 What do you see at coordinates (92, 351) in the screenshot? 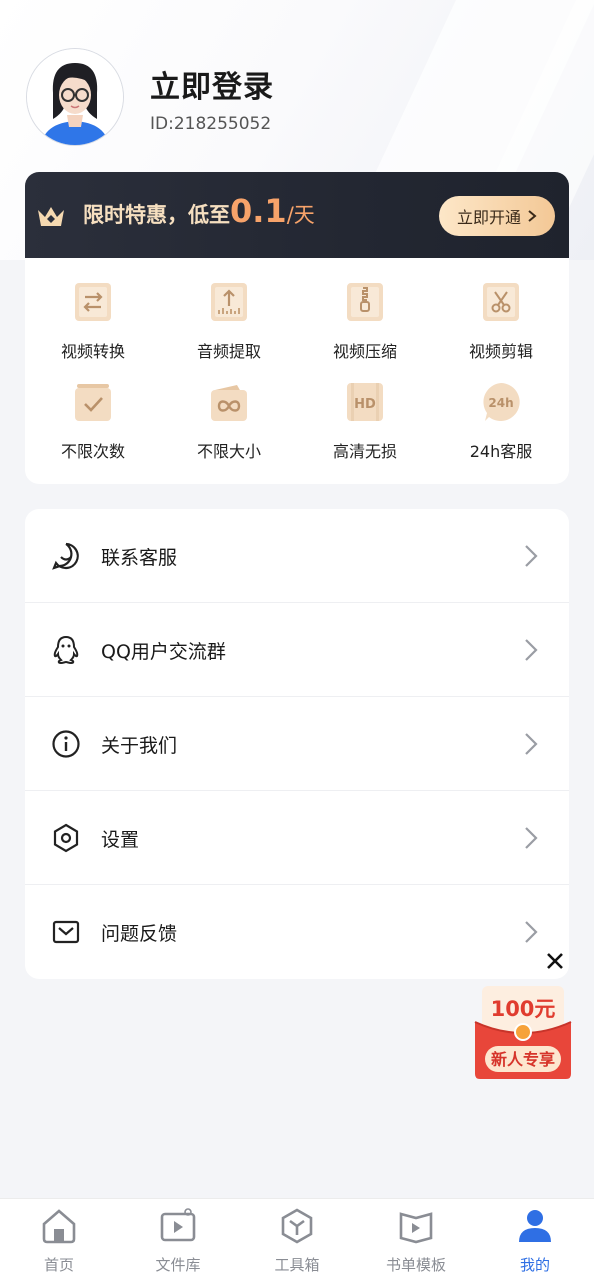
I see `feature-label: 视频转换` at bounding box center [92, 351].